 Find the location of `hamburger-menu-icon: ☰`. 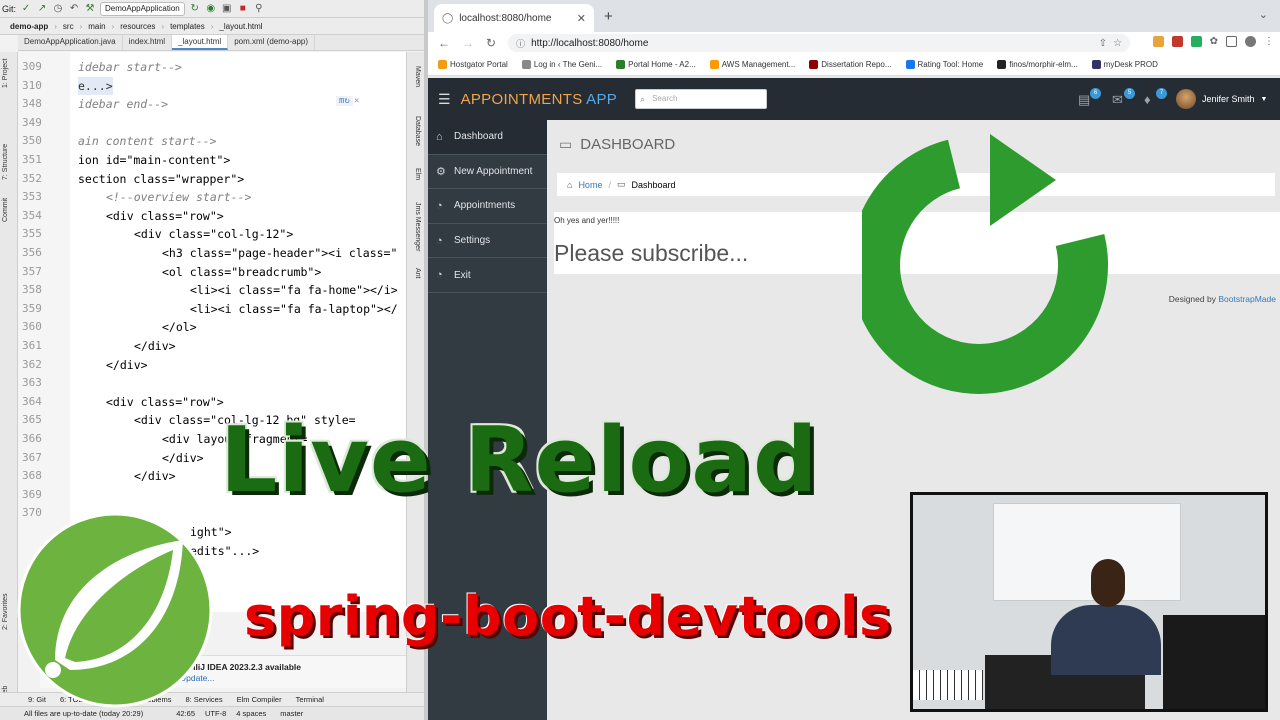

hamburger-menu-icon: ☰ is located at coordinates (444, 99).